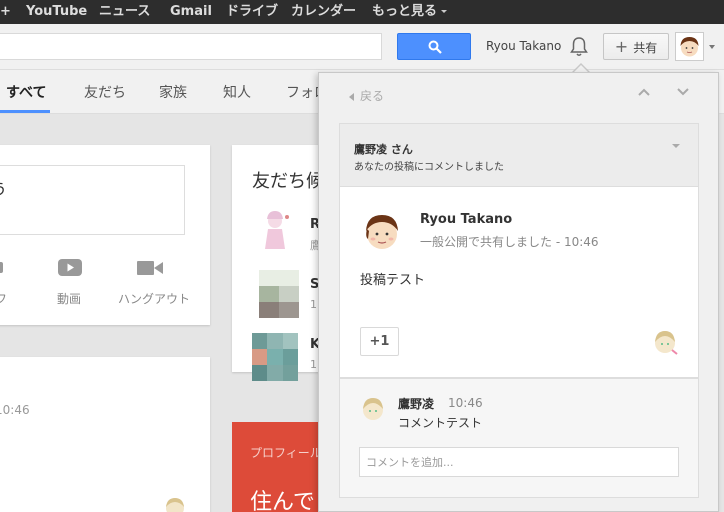 The width and height of the screenshot is (724, 512). I want to click on user-name-link: Ryou Takano, so click(523, 46).